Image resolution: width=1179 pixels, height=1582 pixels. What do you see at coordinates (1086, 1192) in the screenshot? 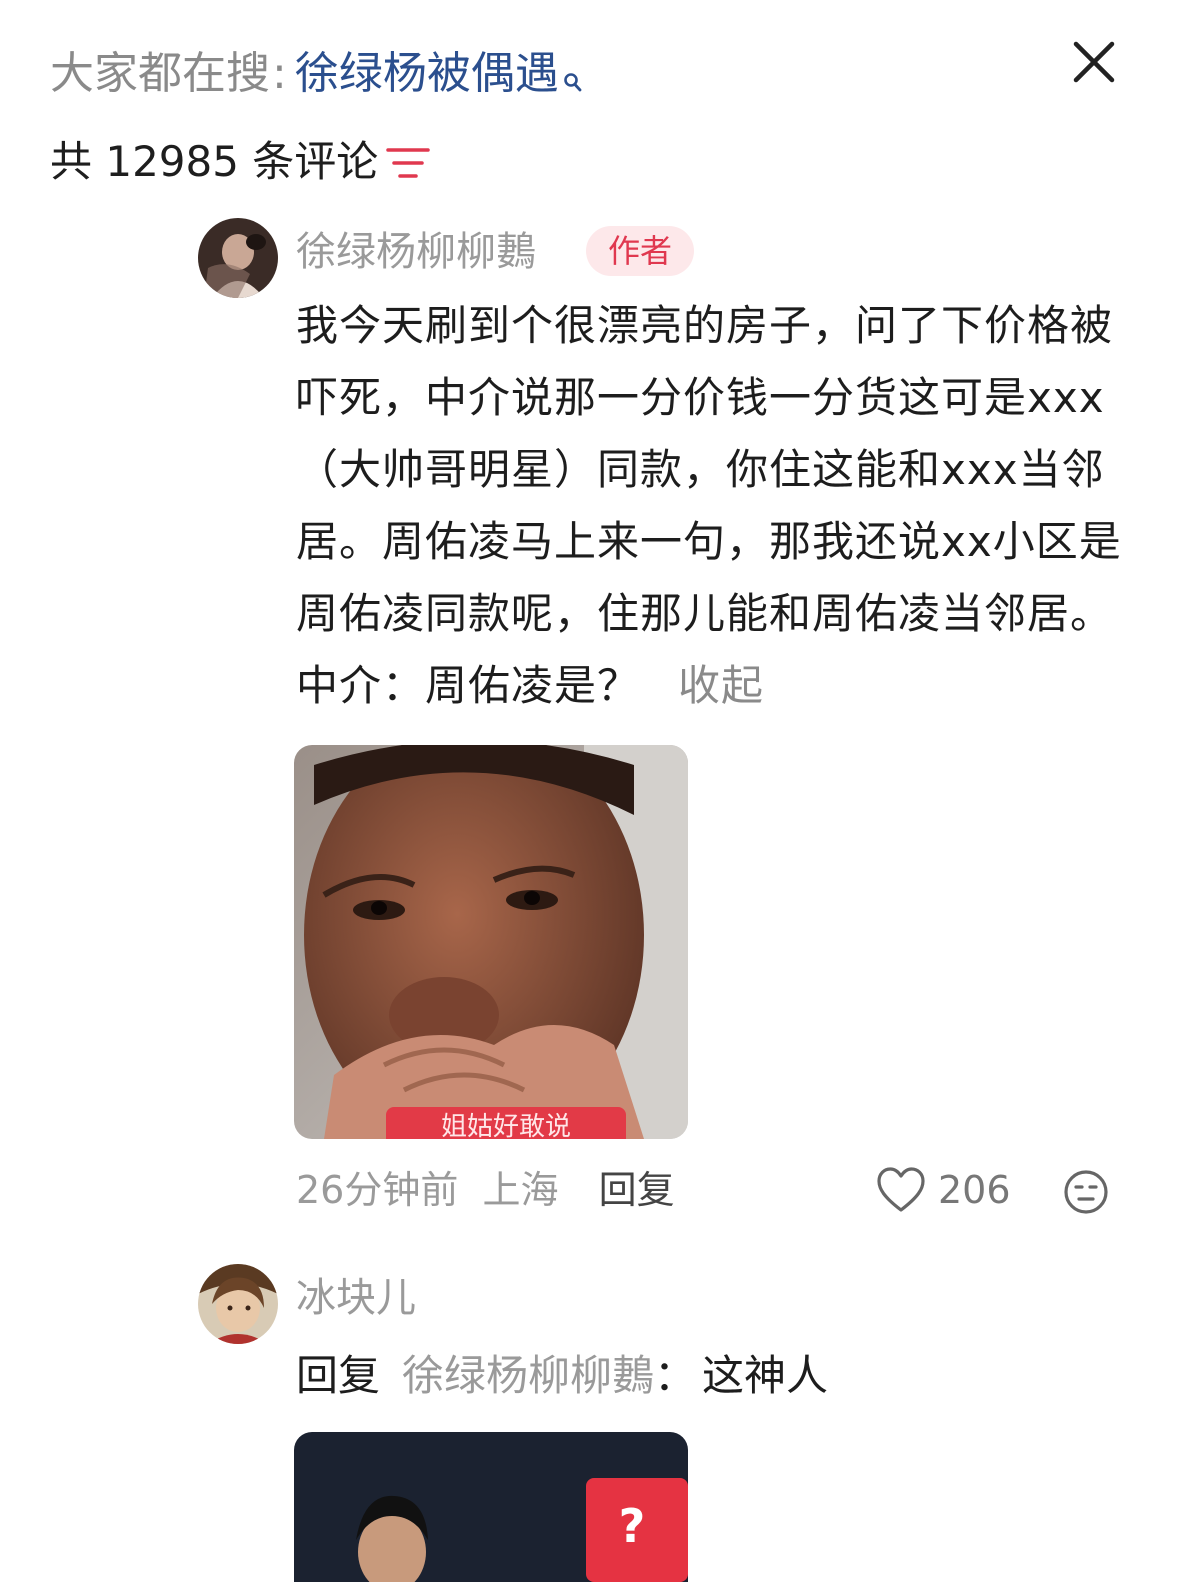
I see `dislike-face-icon` at bounding box center [1086, 1192].